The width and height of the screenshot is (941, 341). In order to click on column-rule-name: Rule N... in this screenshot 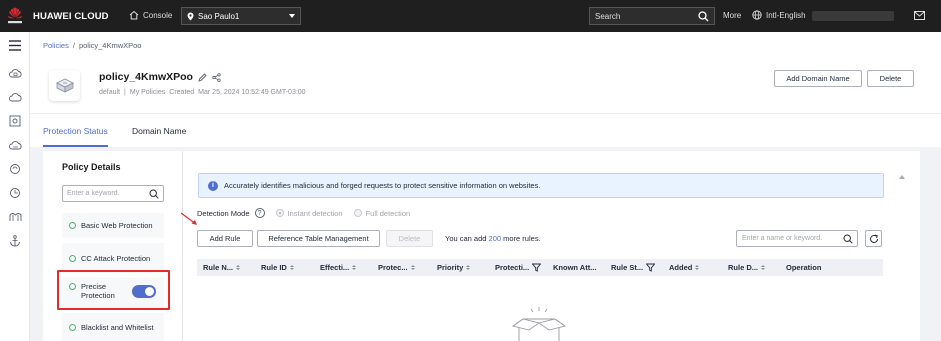, I will do `click(222, 267)`.